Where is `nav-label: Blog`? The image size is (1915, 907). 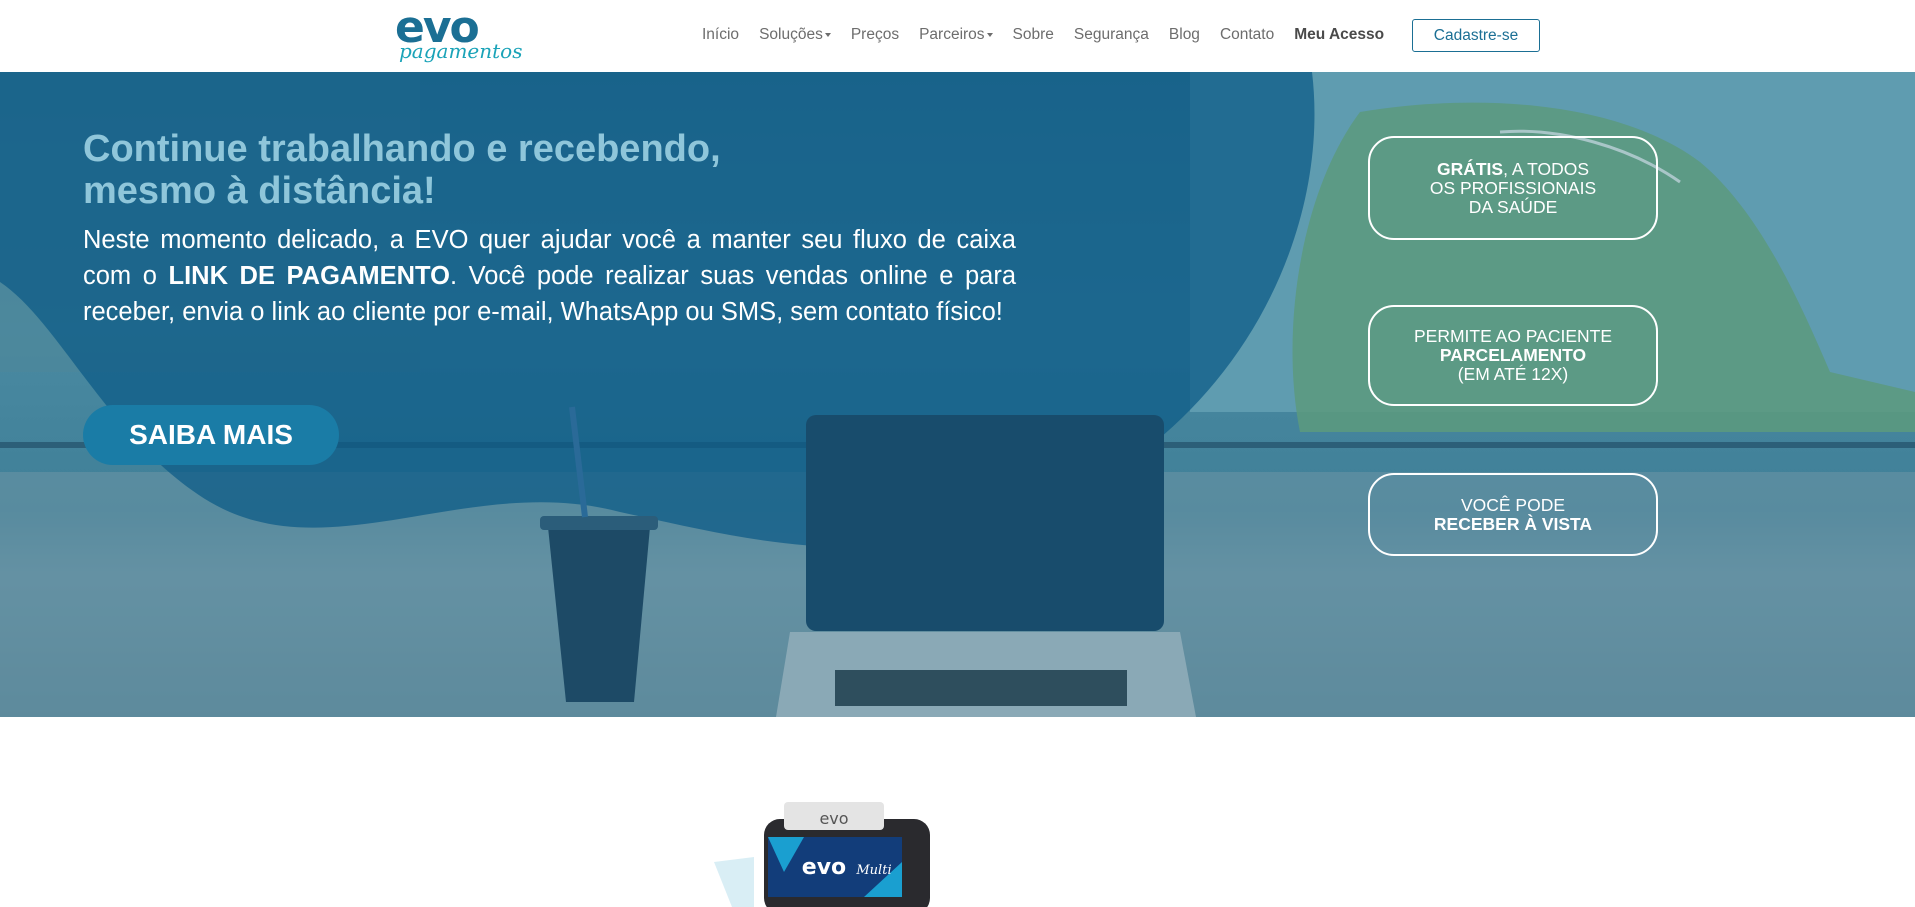 nav-label: Blog is located at coordinates (1184, 34).